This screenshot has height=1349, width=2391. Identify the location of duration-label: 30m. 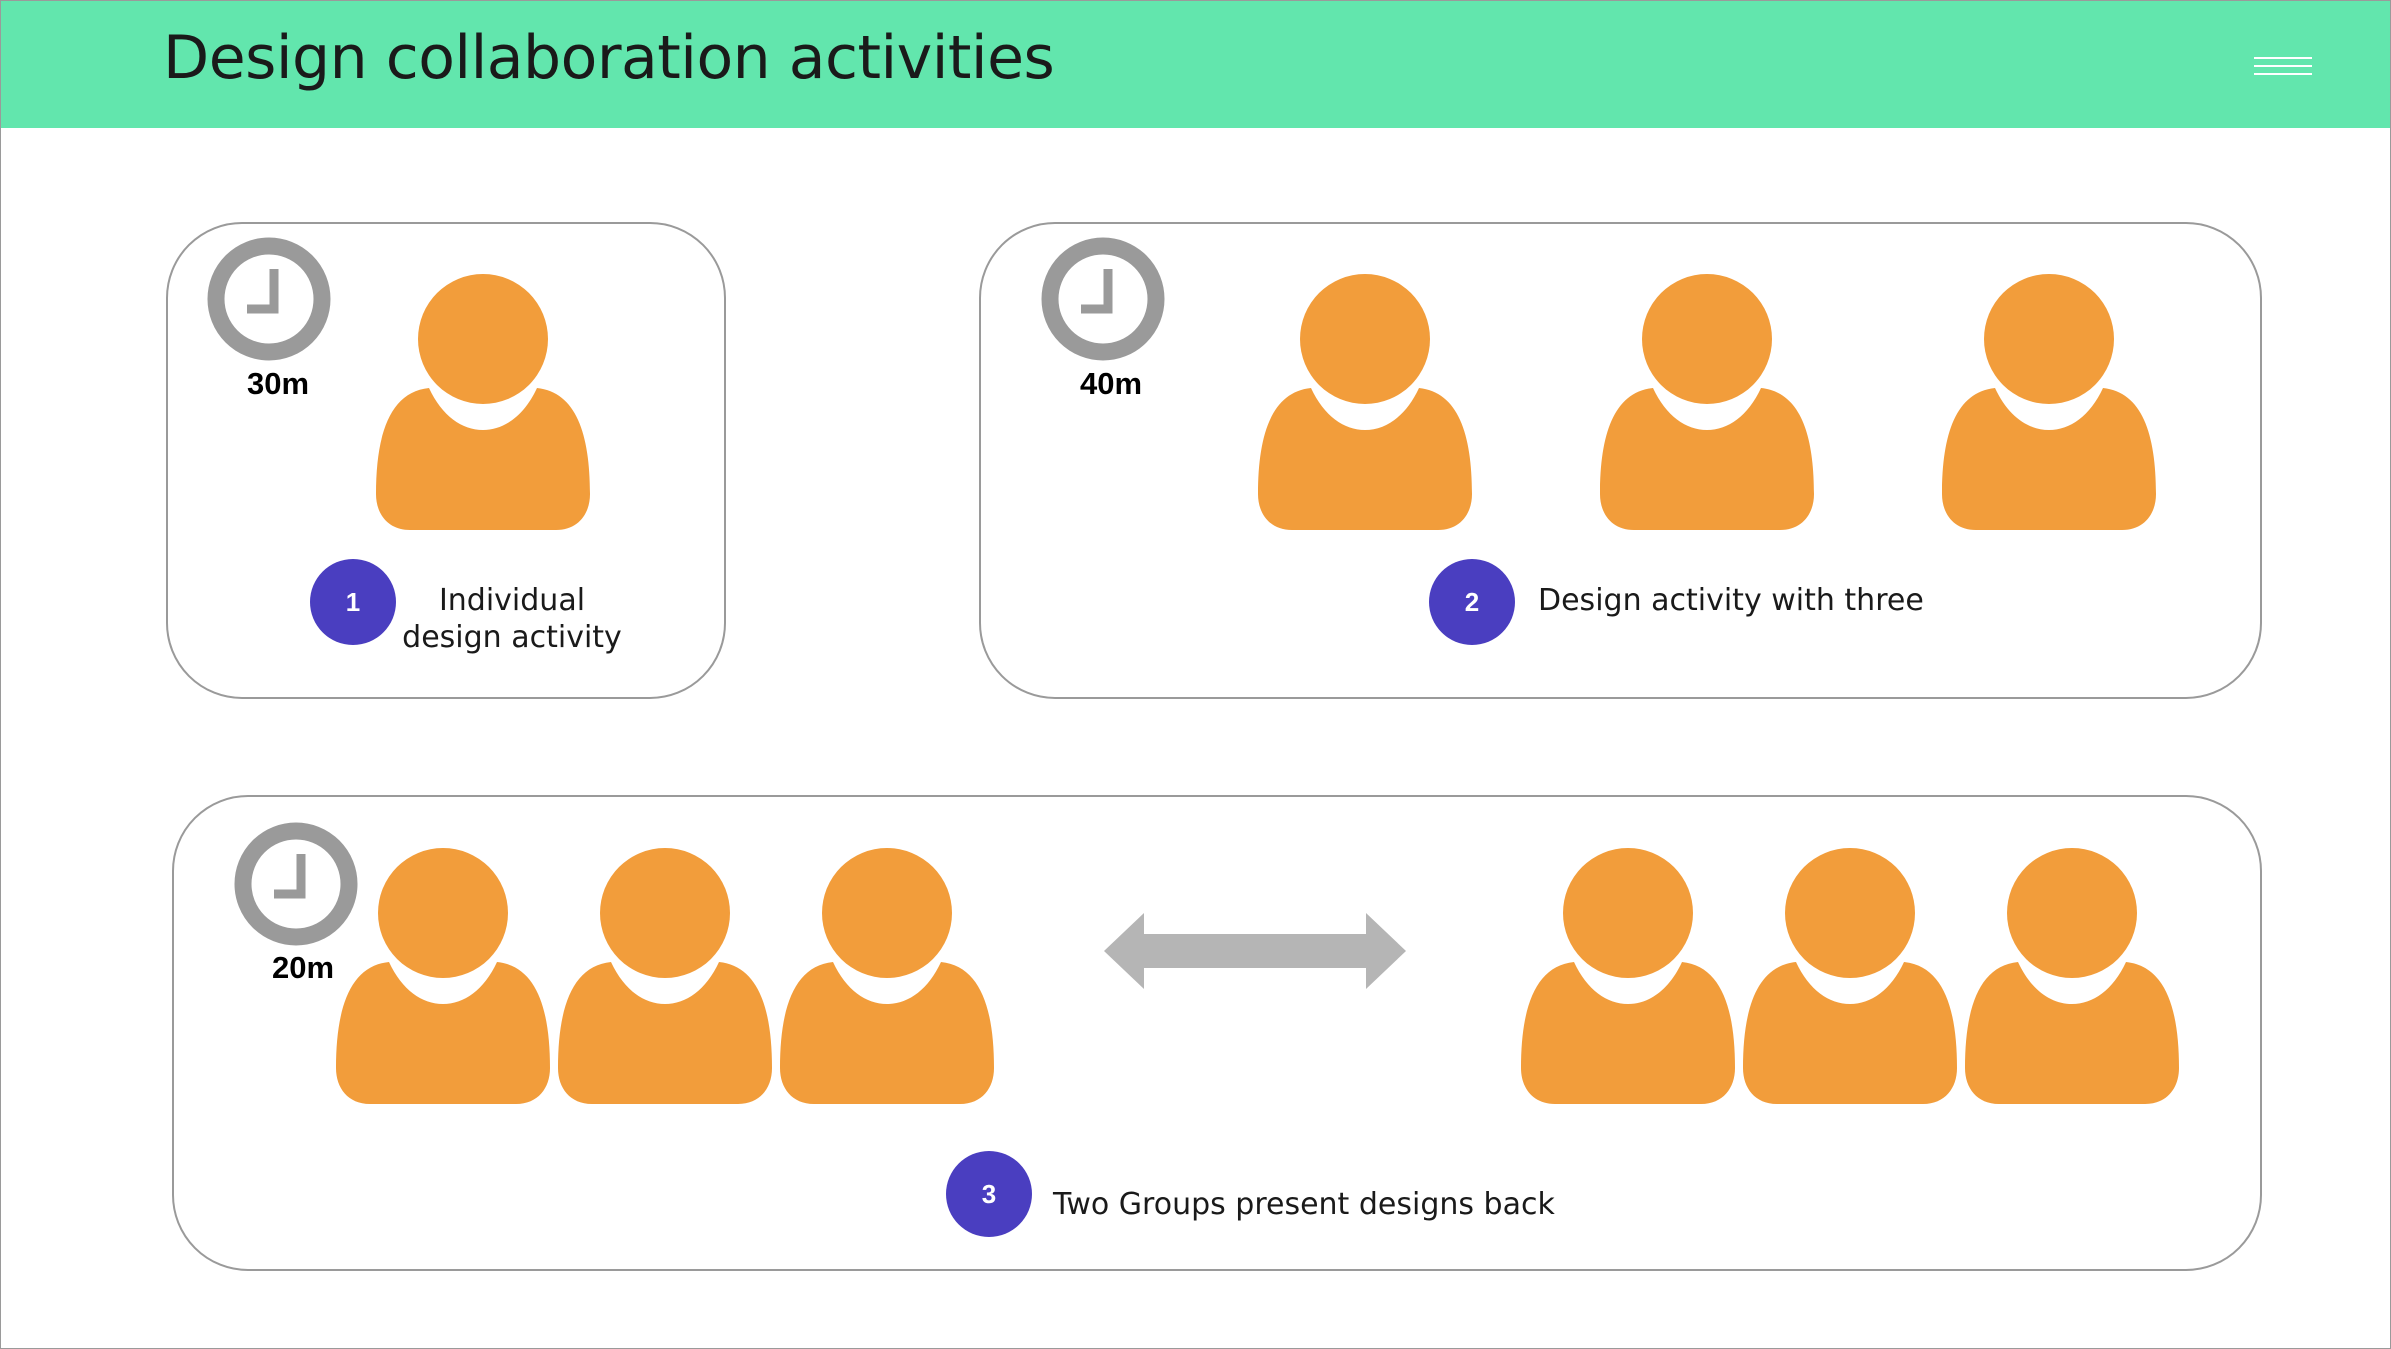
(278, 383).